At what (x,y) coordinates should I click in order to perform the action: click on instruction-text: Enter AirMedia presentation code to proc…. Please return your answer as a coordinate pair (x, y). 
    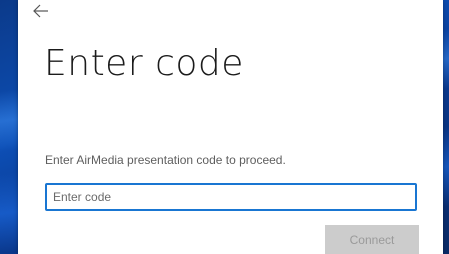
    Looking at the image, I should click on (165, 160).